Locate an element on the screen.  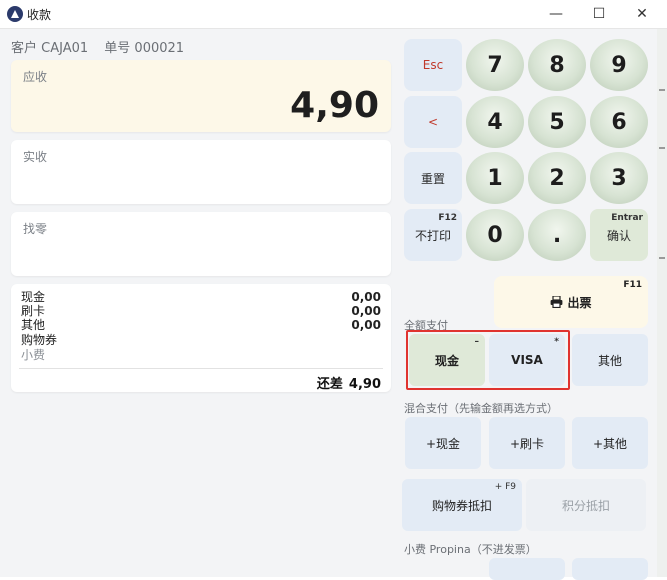
digit-2-key: 2 is located at coordinates (557, 178).